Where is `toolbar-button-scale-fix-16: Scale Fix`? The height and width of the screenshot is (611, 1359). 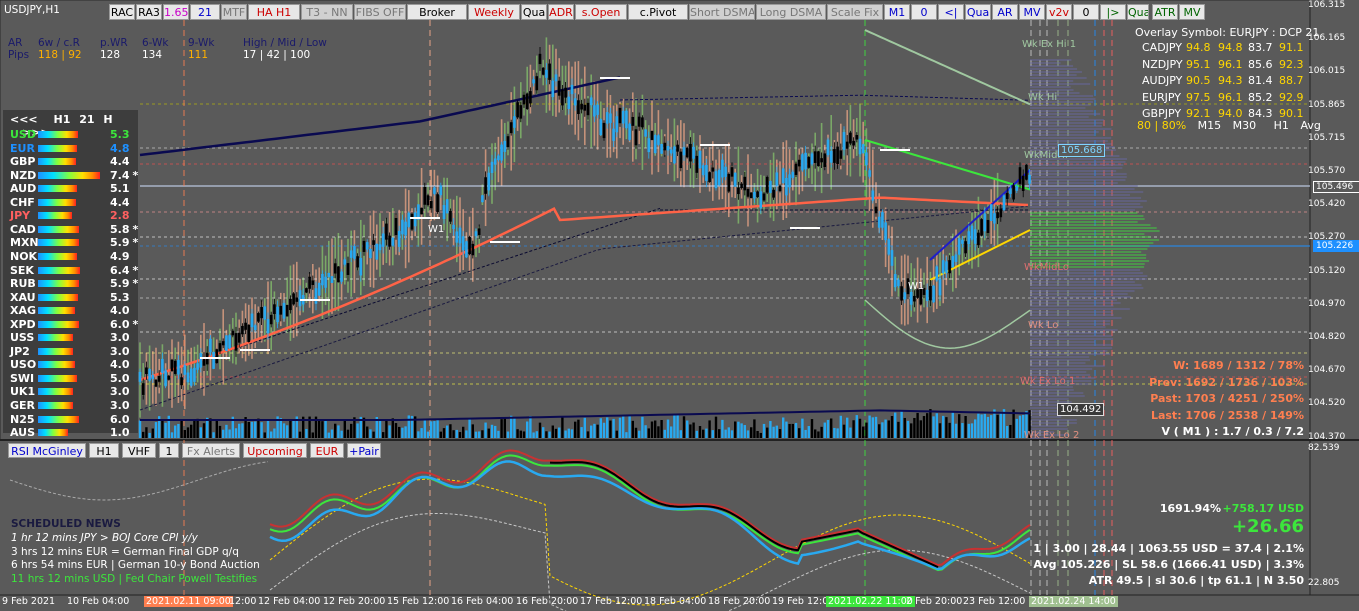
toolbar-button-scale-fix-16: Scale Fix is located at coordinates (855, 12).